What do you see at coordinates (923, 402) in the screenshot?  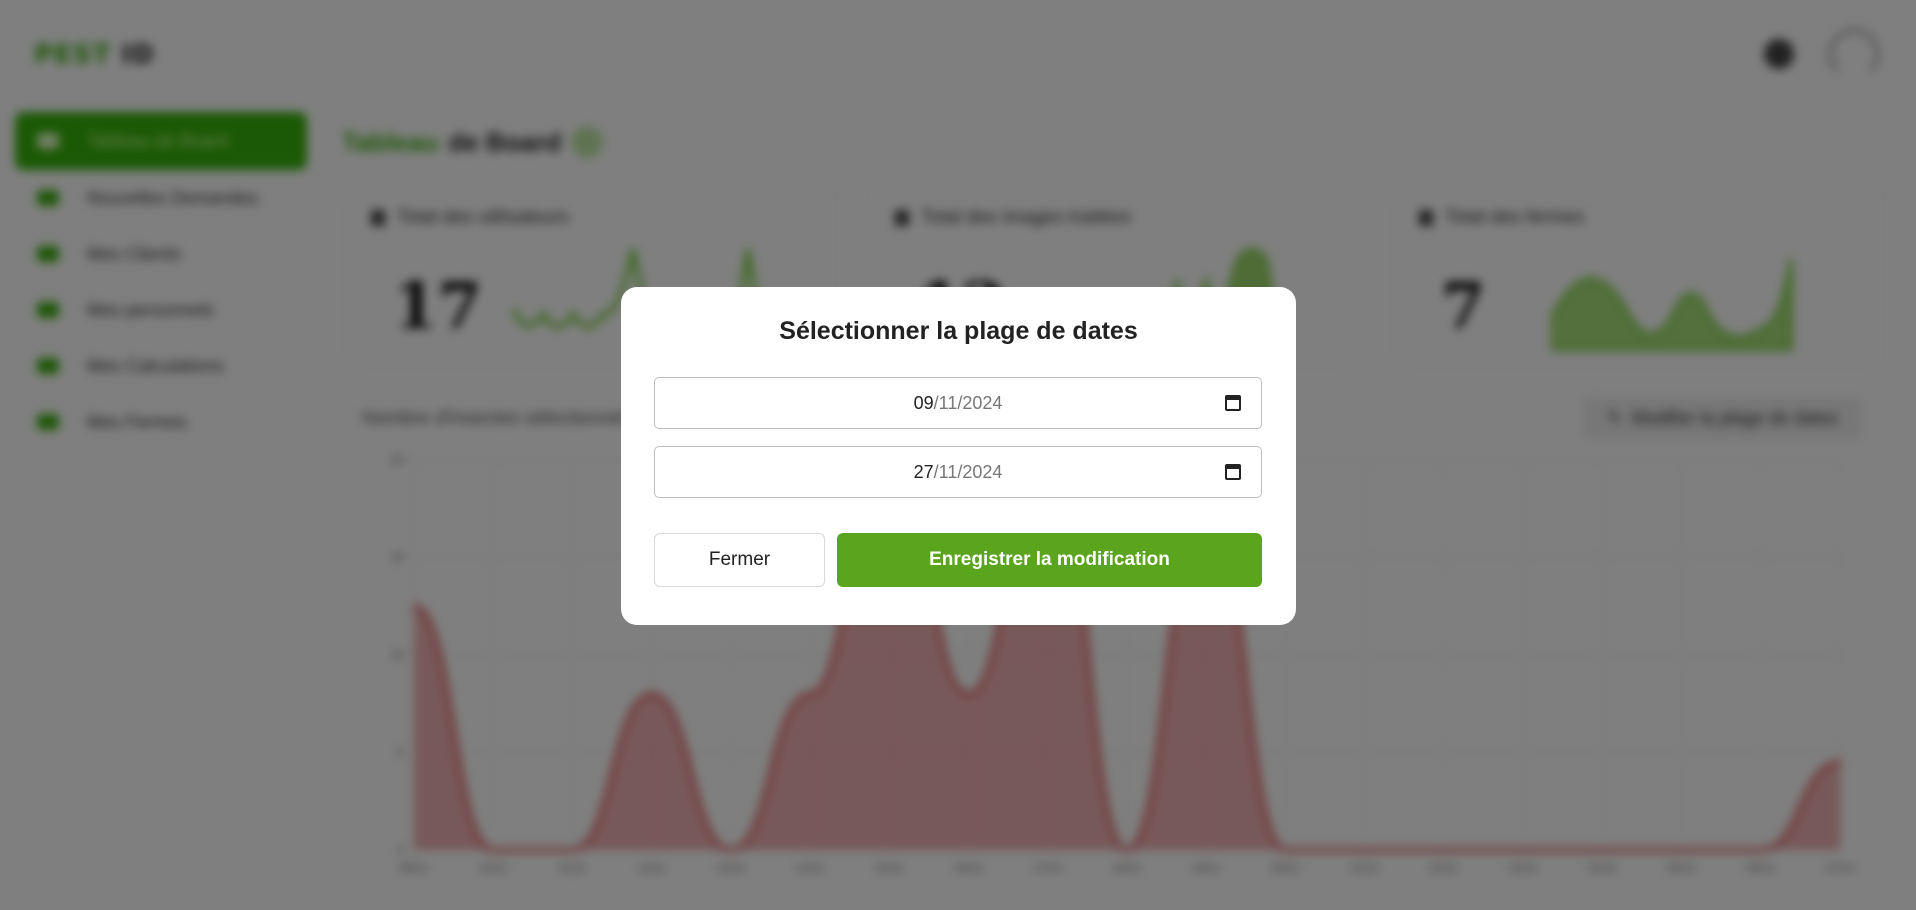 I see `start-date-day: 09` at bounding box center [923, 402].